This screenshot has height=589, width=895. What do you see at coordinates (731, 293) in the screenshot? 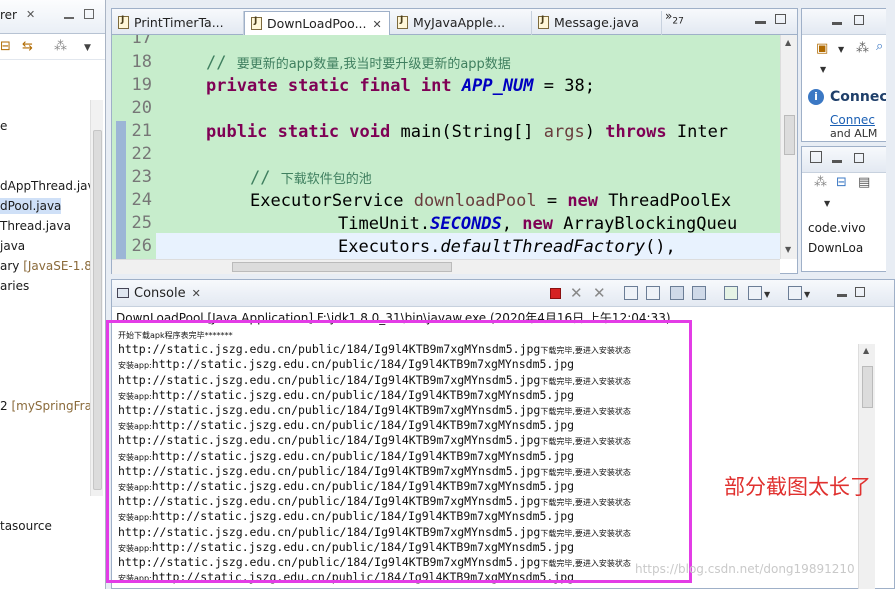
I see `pin-console-icon` at bounding box center [731, 293].